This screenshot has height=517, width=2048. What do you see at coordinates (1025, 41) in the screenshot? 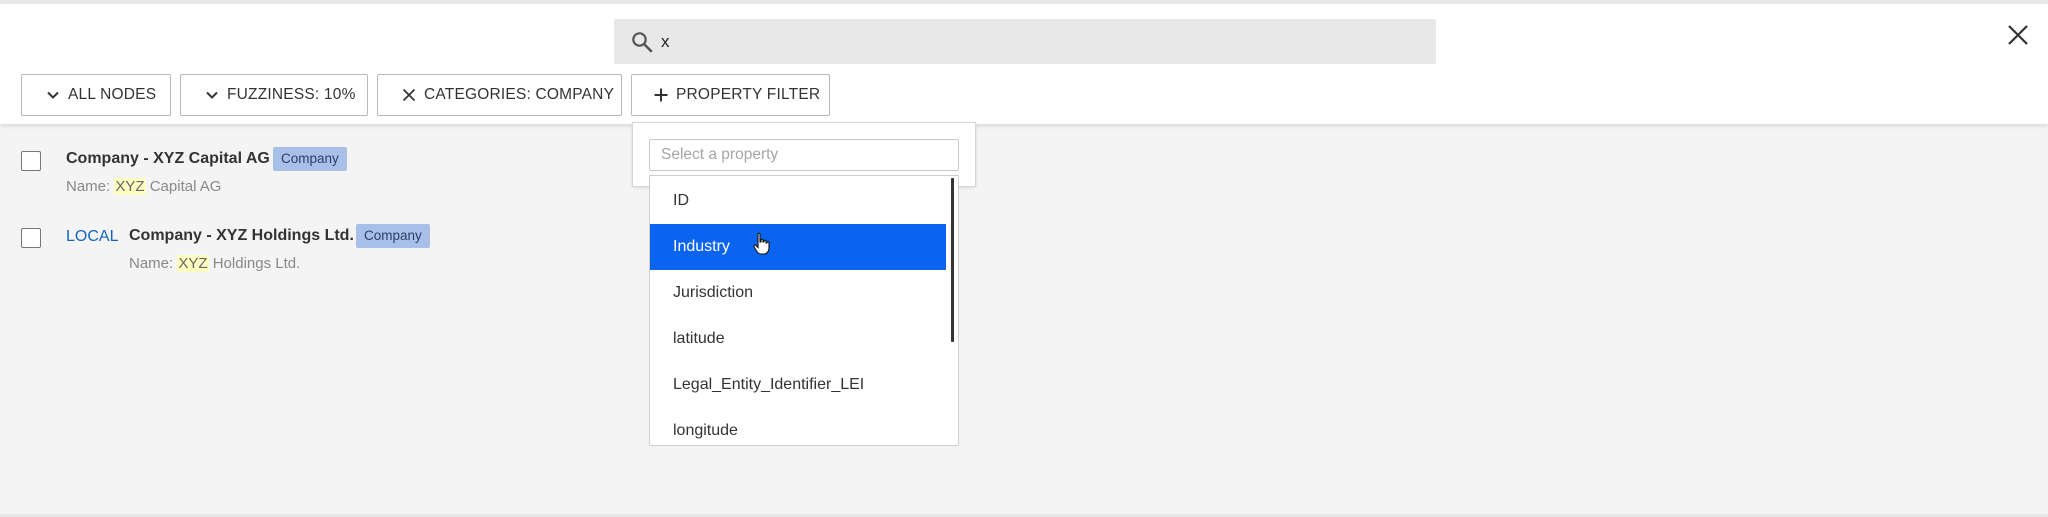
I see `search-bar: x` at bounding box center [1025, 41].